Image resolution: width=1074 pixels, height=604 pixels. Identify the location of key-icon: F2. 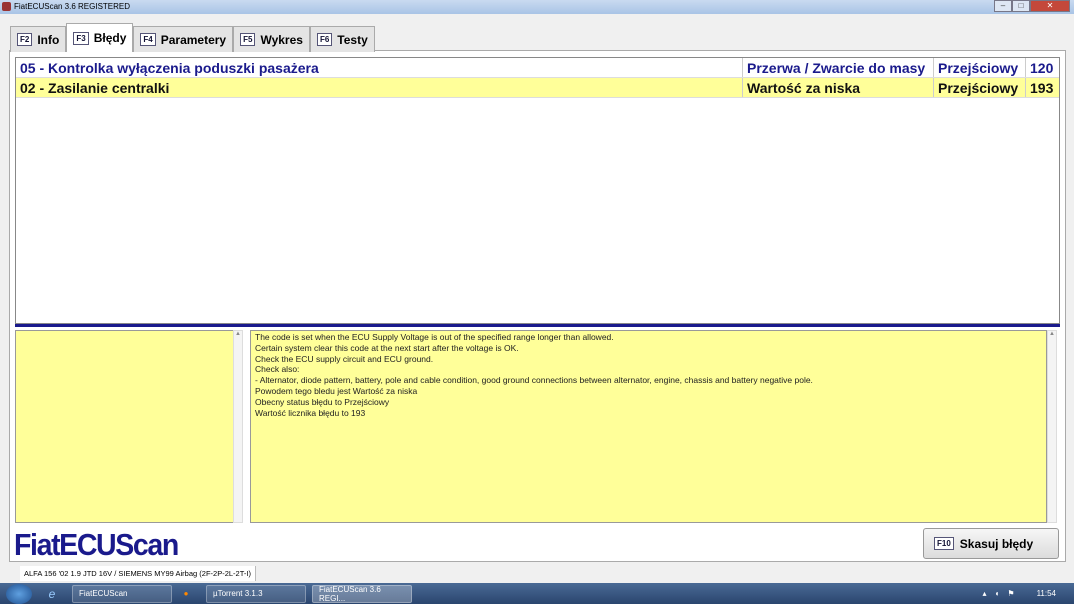
(25, 39).